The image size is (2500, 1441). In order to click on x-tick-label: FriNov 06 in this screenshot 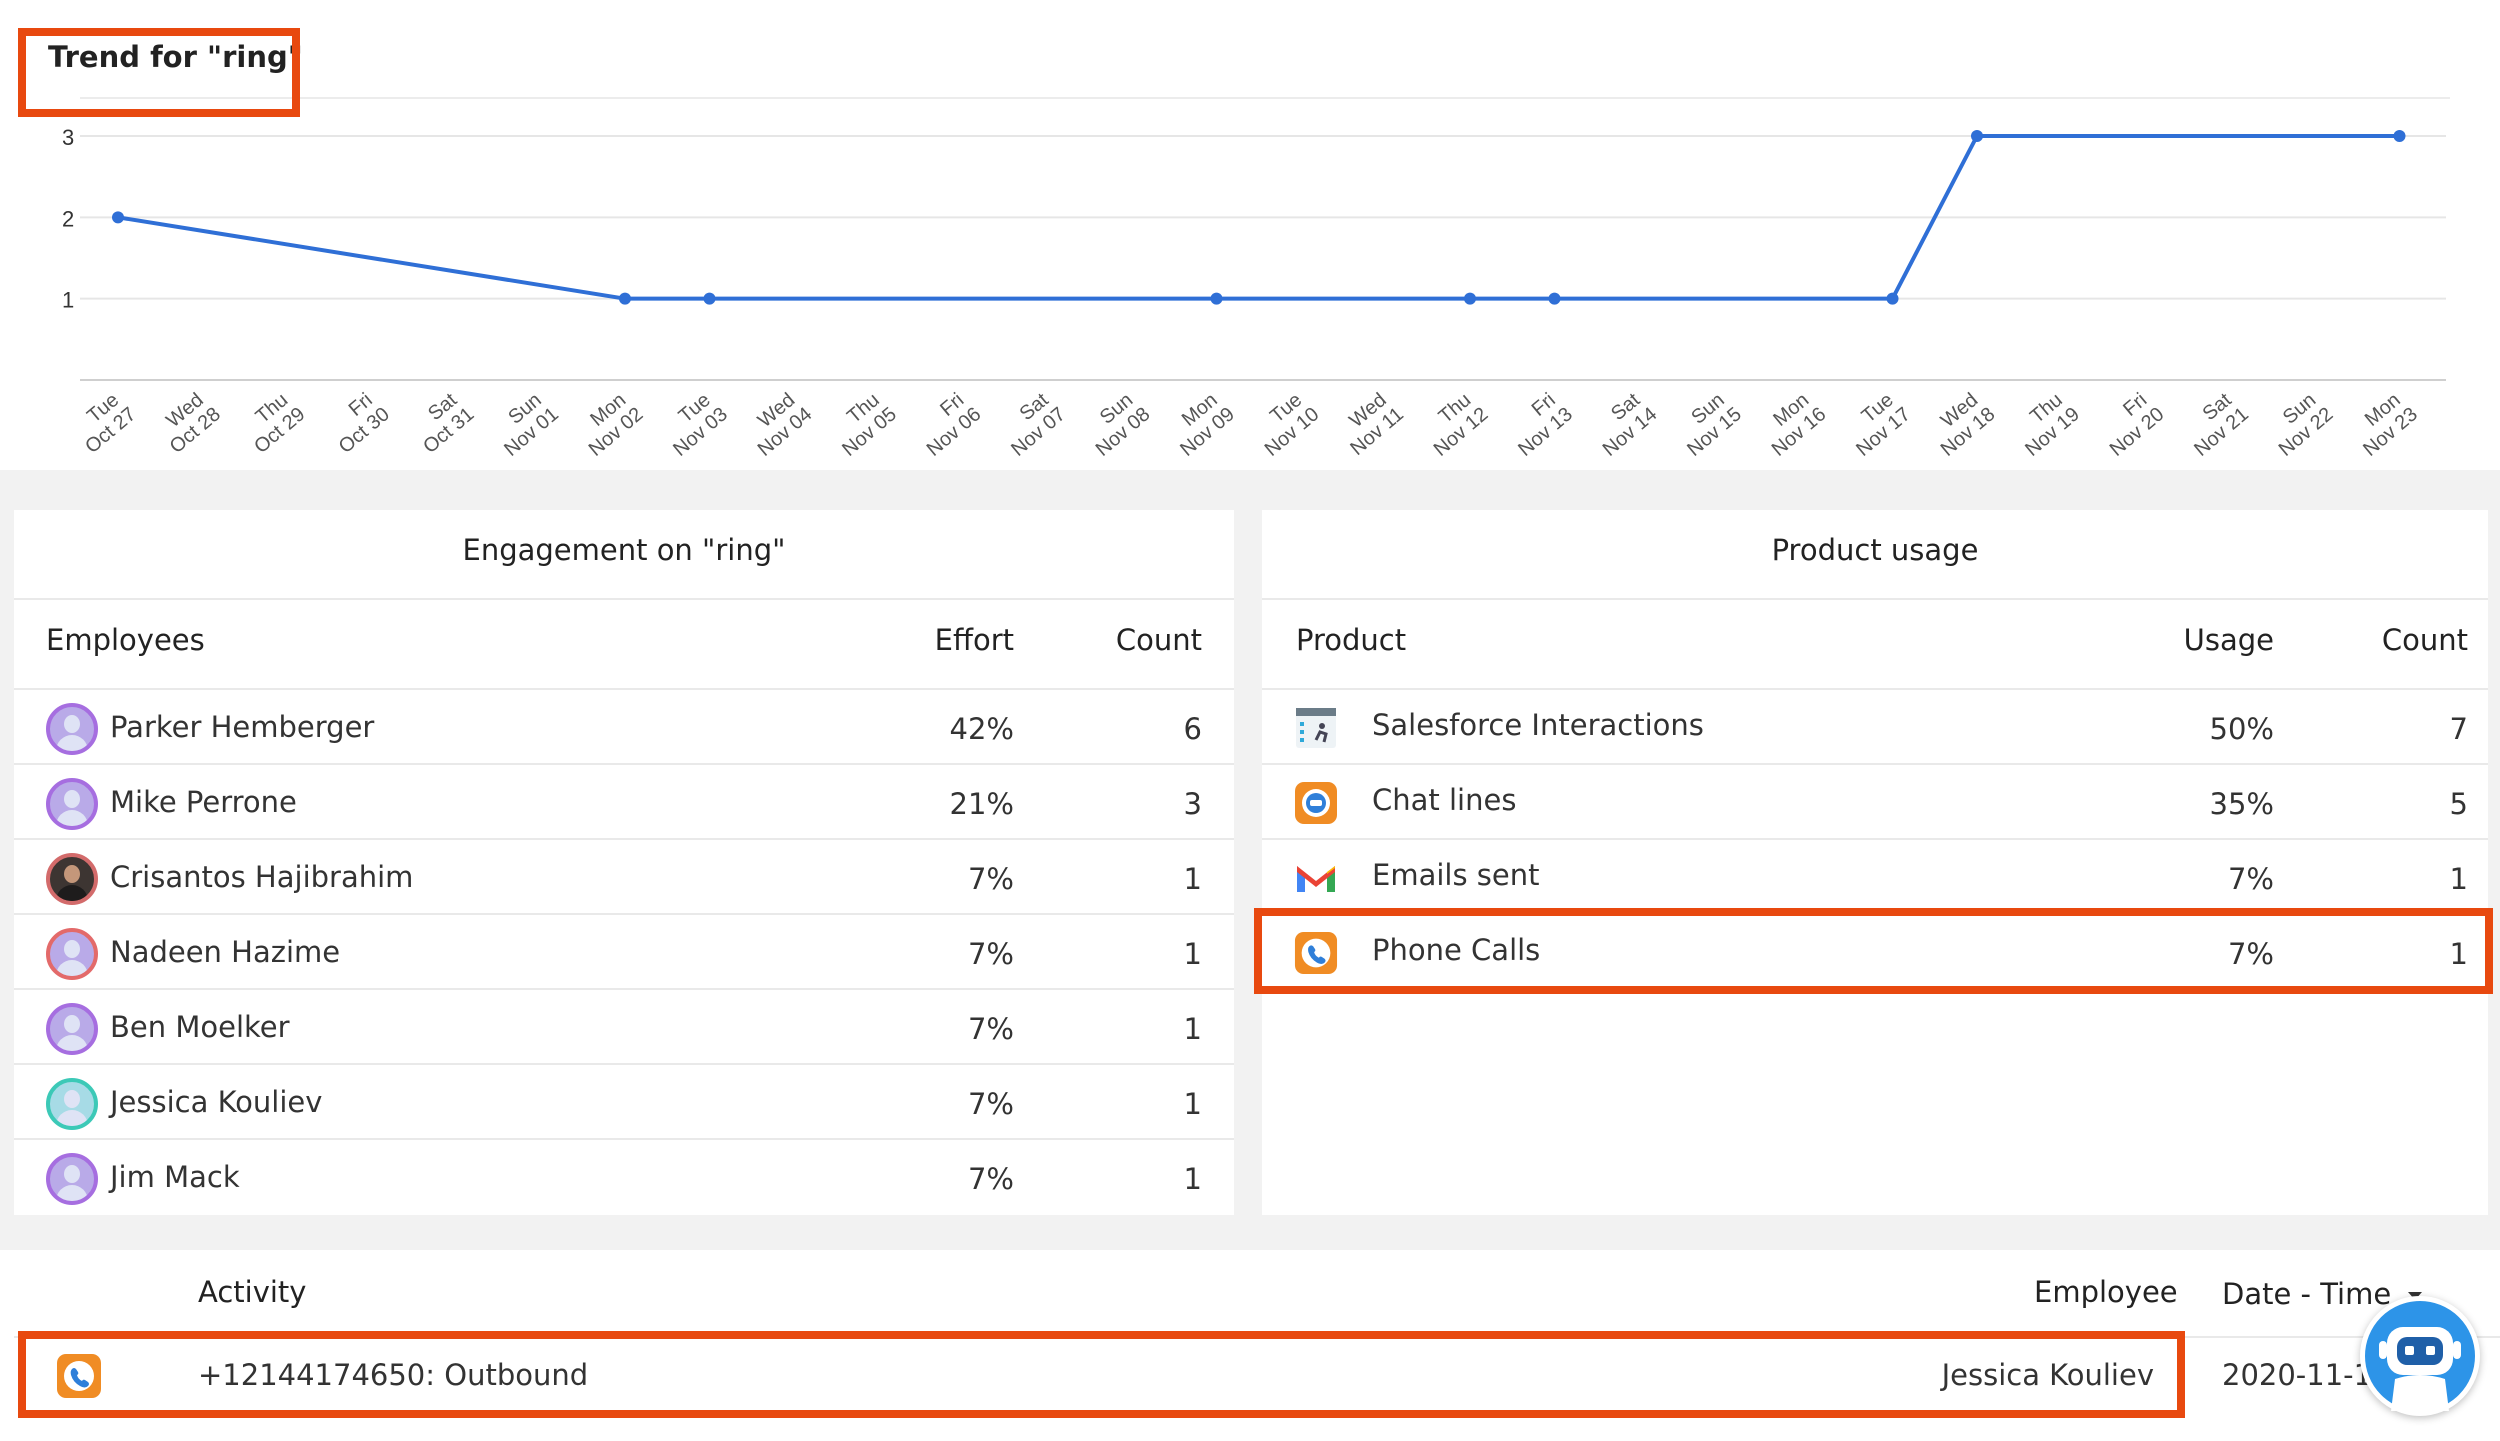, I will do `click(954, 425)`.